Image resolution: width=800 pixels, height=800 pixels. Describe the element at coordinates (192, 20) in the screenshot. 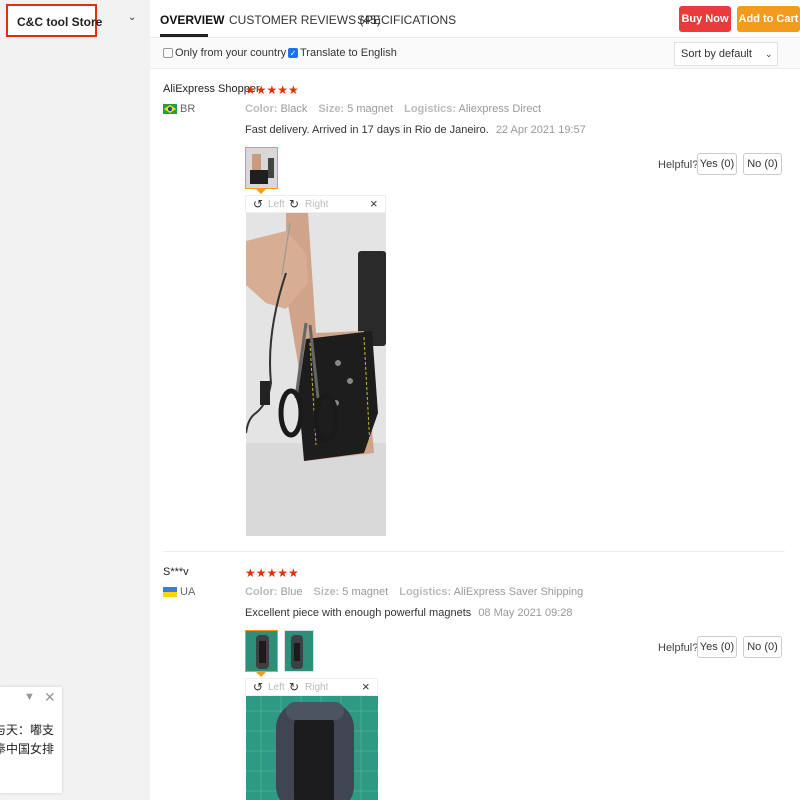

I see `tab-overview: OVERVIEW` at that location.